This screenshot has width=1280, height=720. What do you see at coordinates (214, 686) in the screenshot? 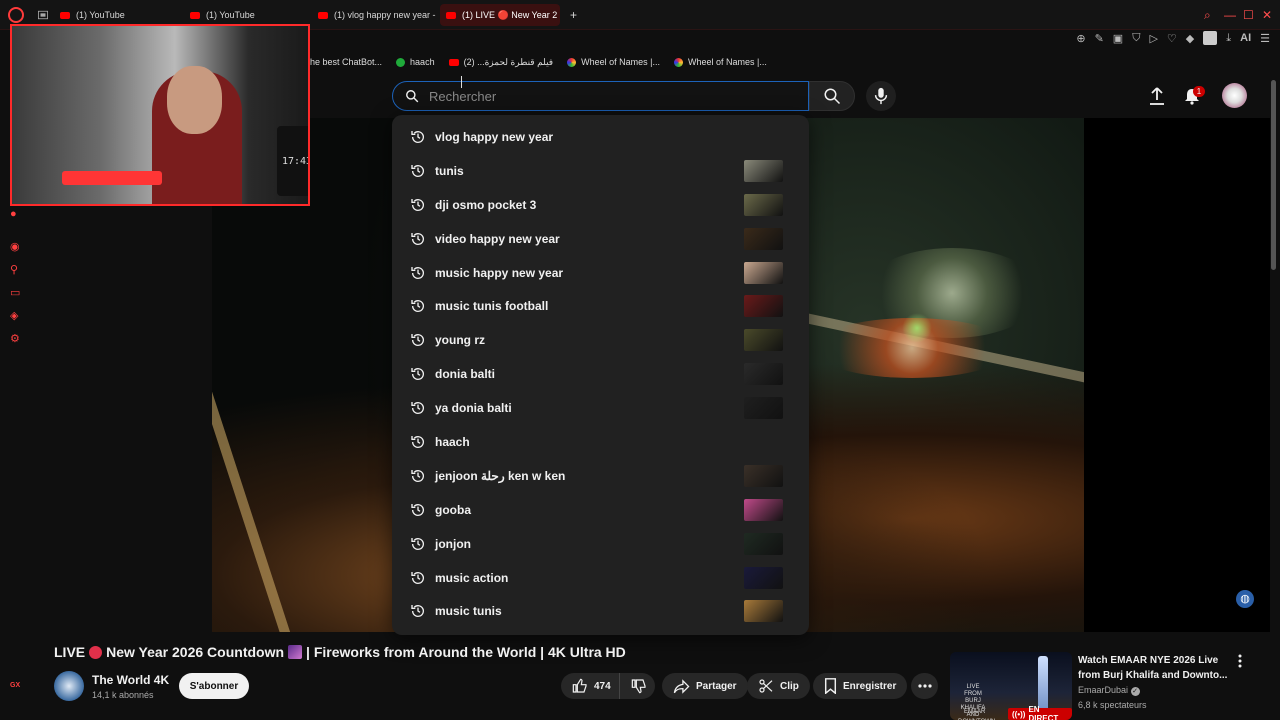
I see `subscribe-button: S'abonner` at bounding box center [214, 686].